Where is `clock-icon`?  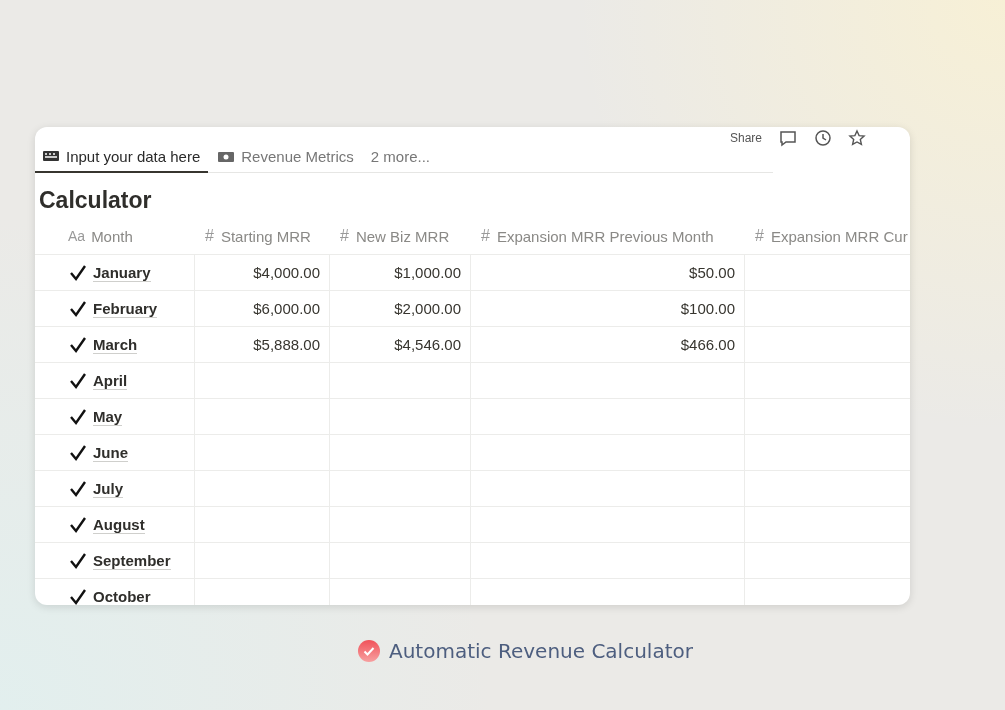
clock-icon is located at coordinates (823, 138).